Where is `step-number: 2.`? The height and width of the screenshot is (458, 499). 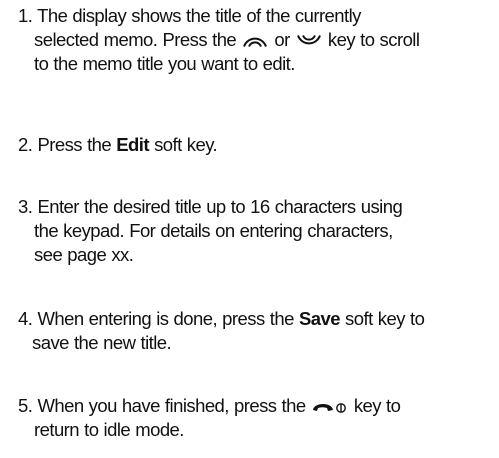
step-number: 2. is located at coordinates (25, 144).